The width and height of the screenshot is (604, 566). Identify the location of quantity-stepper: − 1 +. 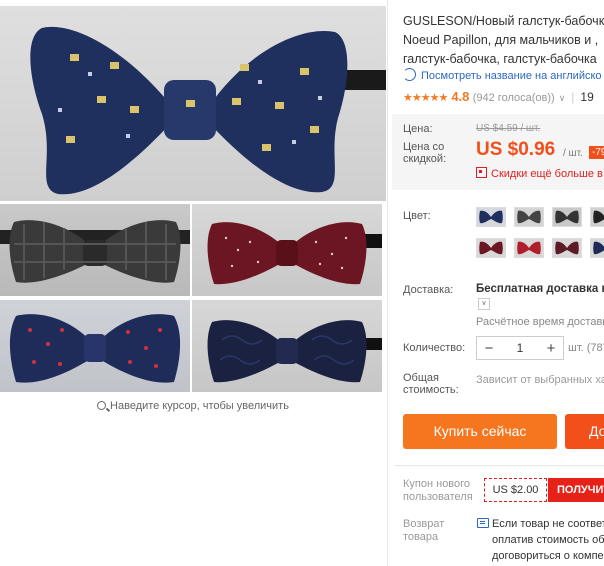
(520, 348).